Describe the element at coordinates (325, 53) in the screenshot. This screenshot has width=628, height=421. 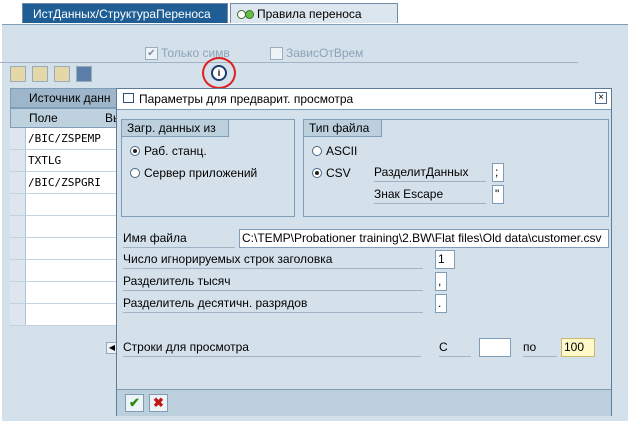
I see `time-dependent-label: ЗависОтВрем` at that location.